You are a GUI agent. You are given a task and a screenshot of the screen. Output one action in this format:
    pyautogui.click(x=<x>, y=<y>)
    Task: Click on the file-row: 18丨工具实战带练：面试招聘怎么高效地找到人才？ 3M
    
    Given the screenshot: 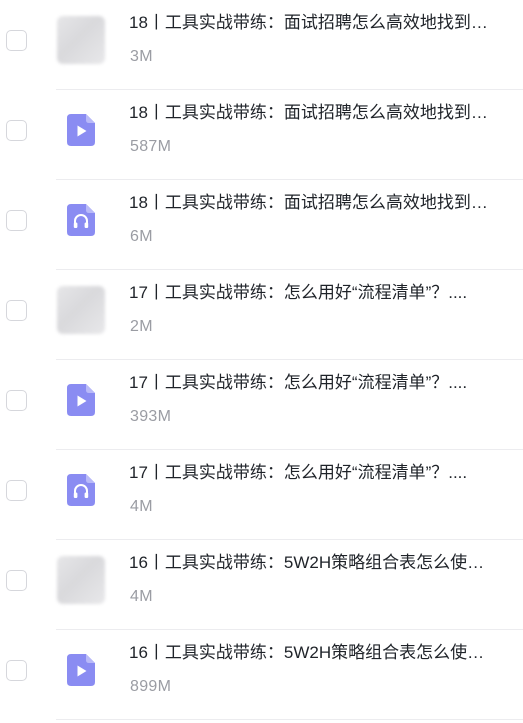 What is the action you would take?
    pyautogui.click(x=261, y=45)
    